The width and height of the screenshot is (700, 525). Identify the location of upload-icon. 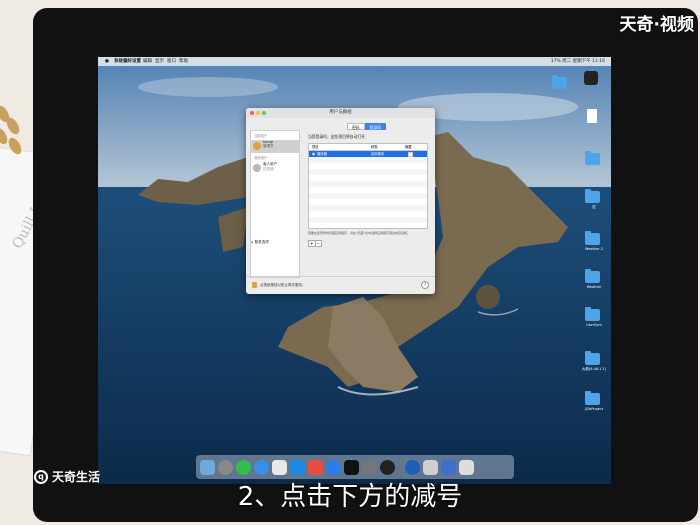
(333, 467).